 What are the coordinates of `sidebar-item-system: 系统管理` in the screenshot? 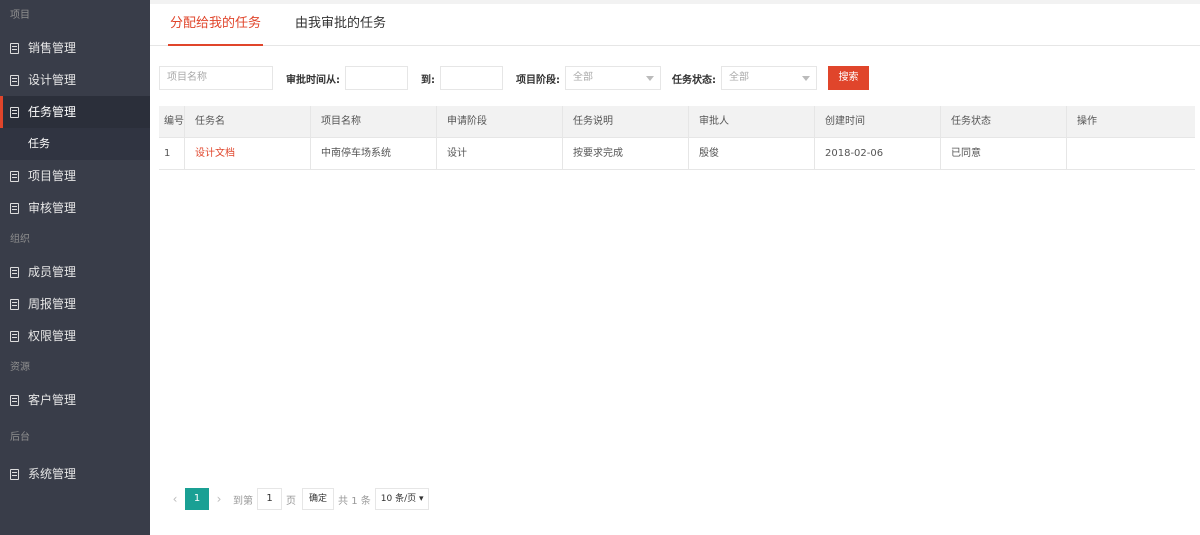 It's located at (75, 474).